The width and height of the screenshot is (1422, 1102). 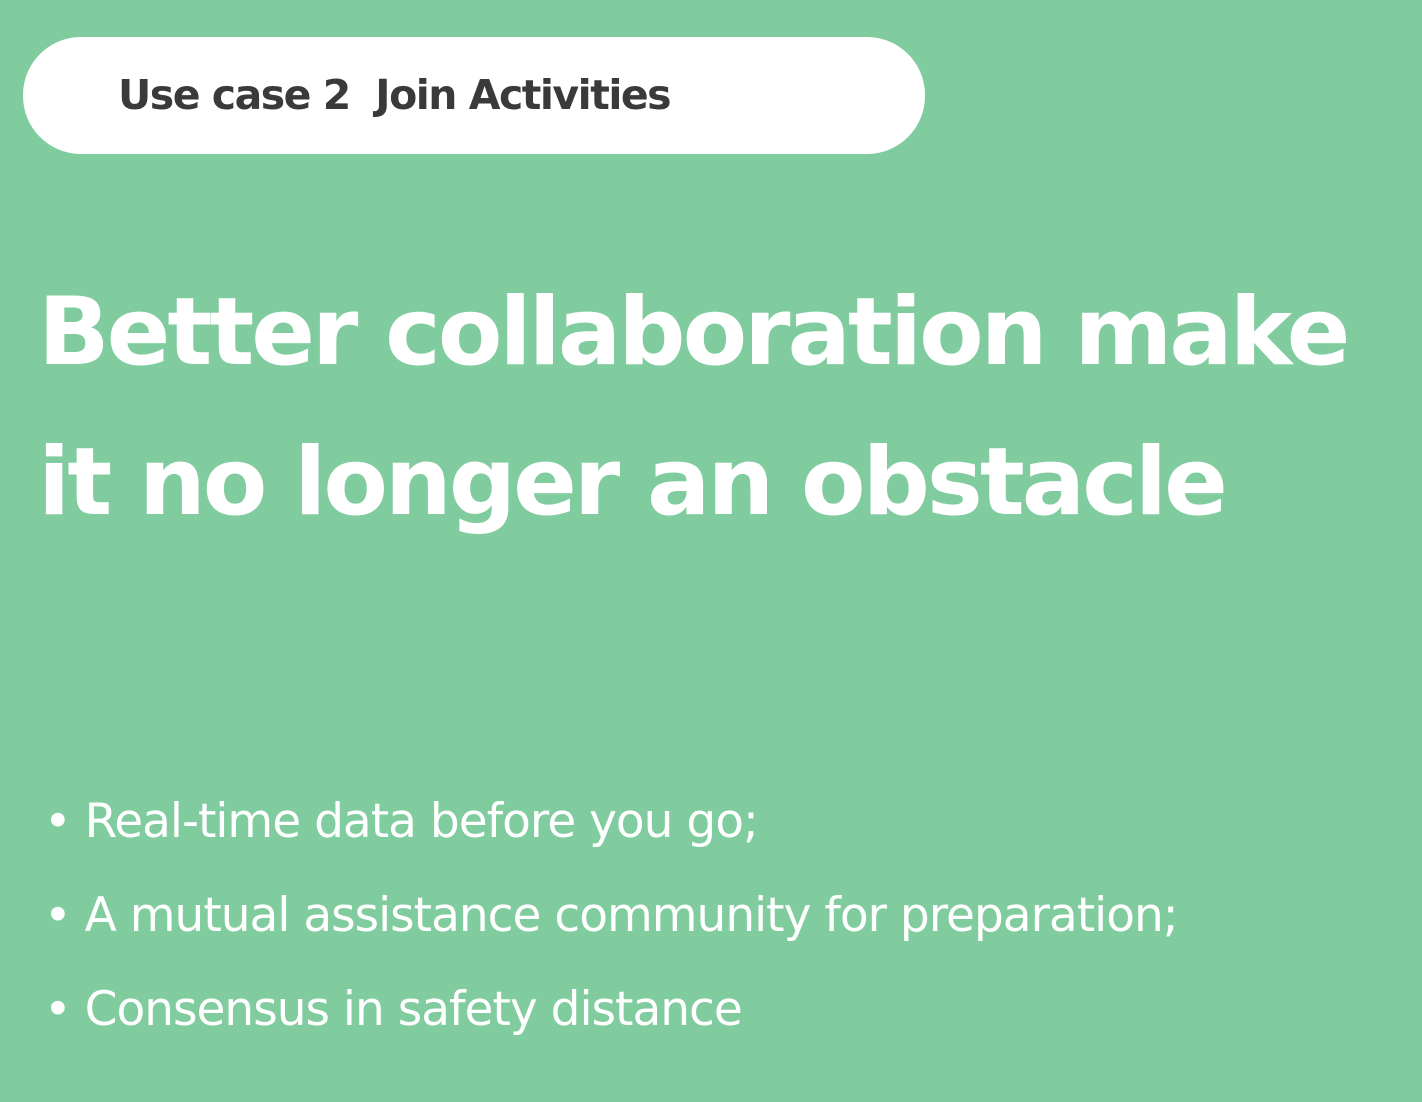 I want to click on use-case-label: Use case 2 Join Activities, so click(x=395, y=95).